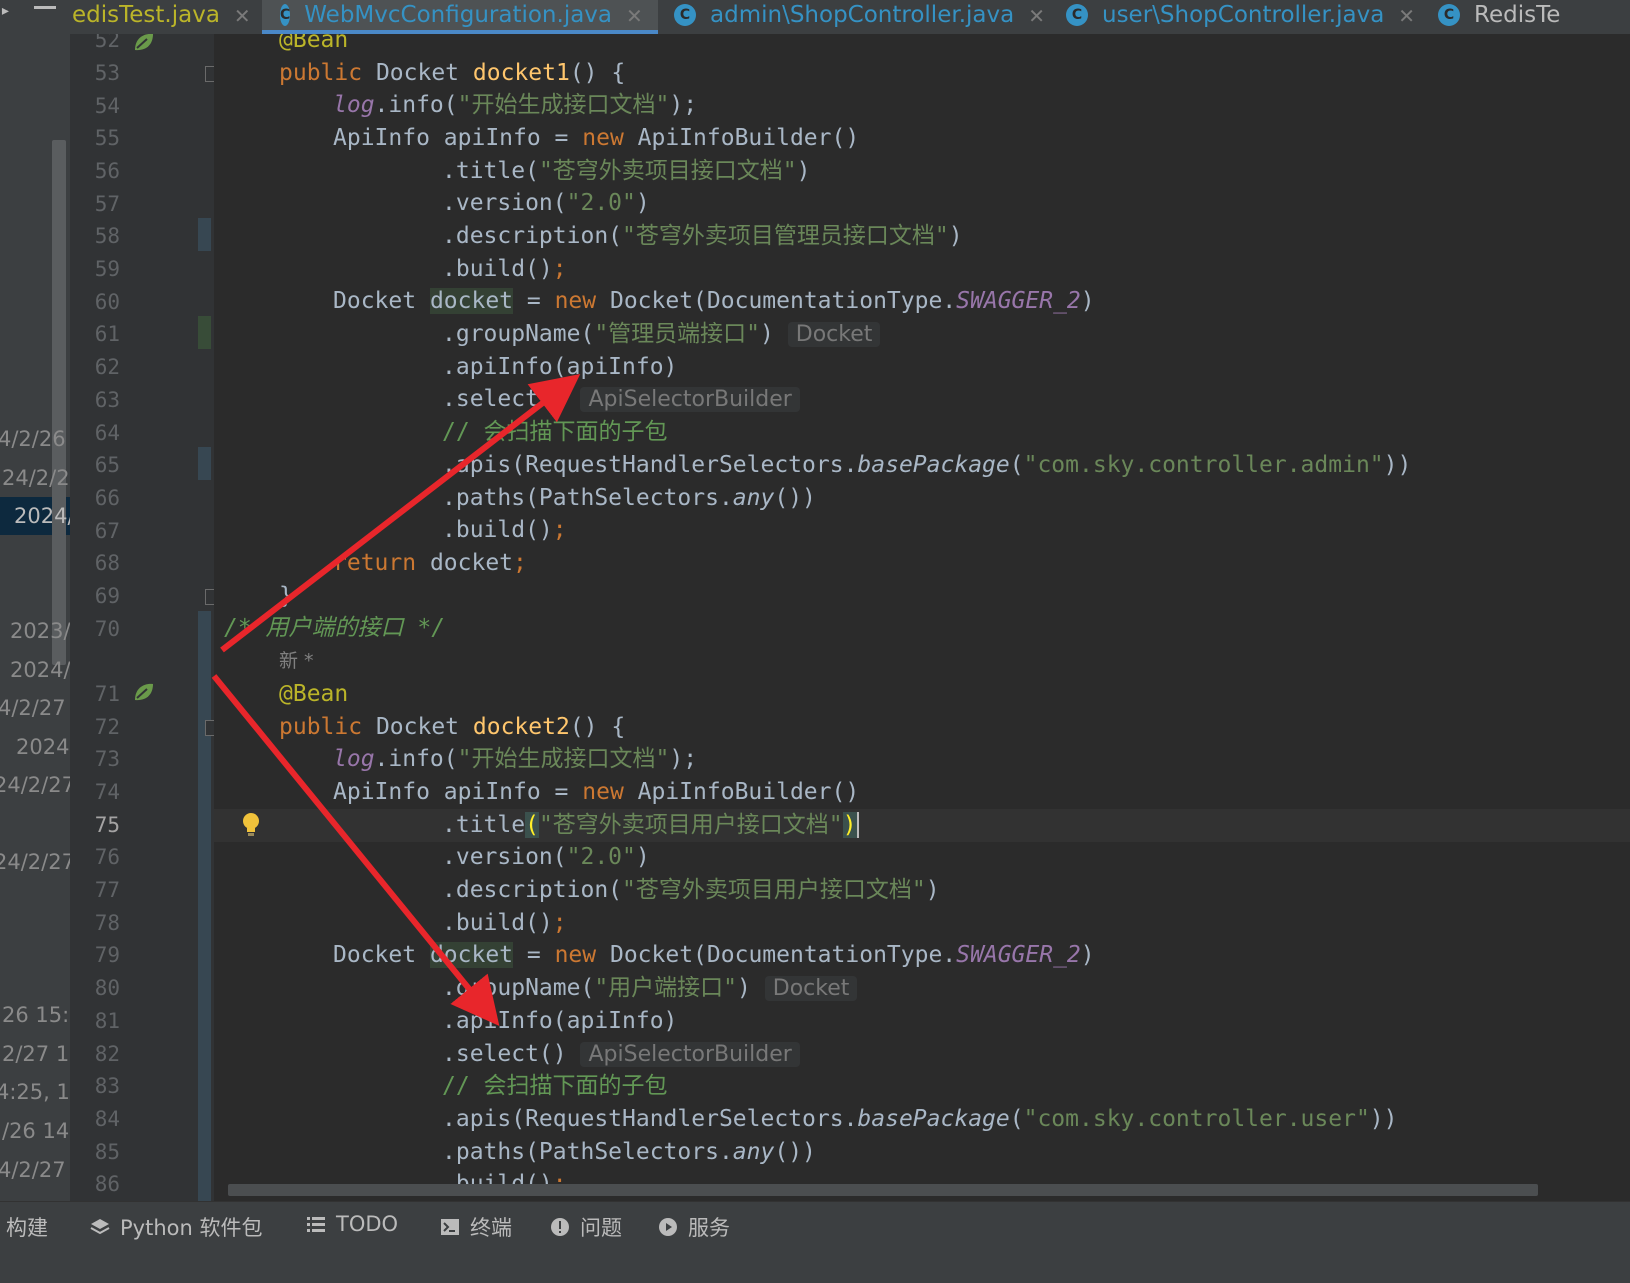 The height and width of the screenshot is (1283, 1630). Describe the element at coordinates (33, 439) in the screenshot. I see `history-date: 4/2/26` at that location.